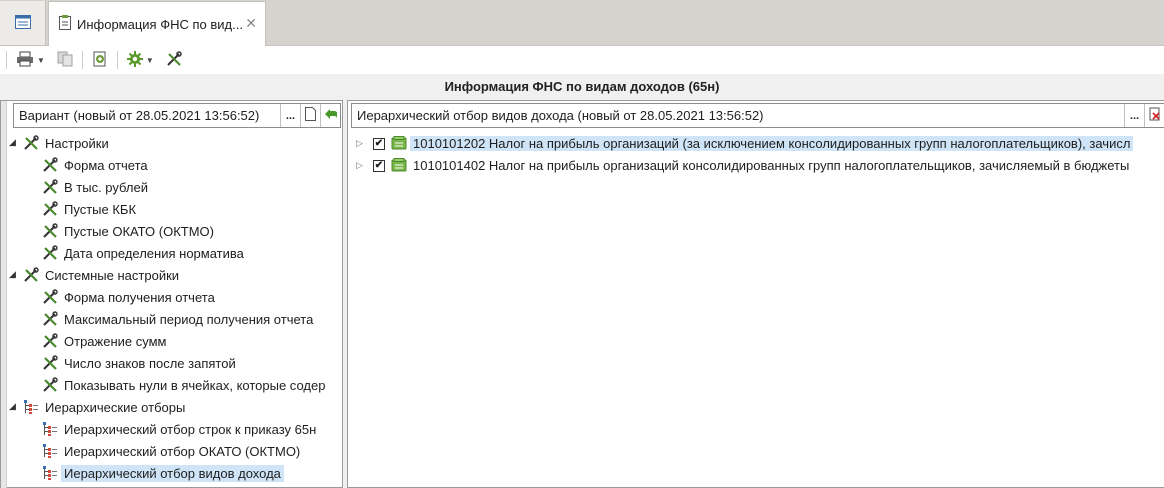 Image resolution: width=1164 pixels, height=488 pixels. I want to click on tree-item: В тыс. рублей, so click(171, 187).